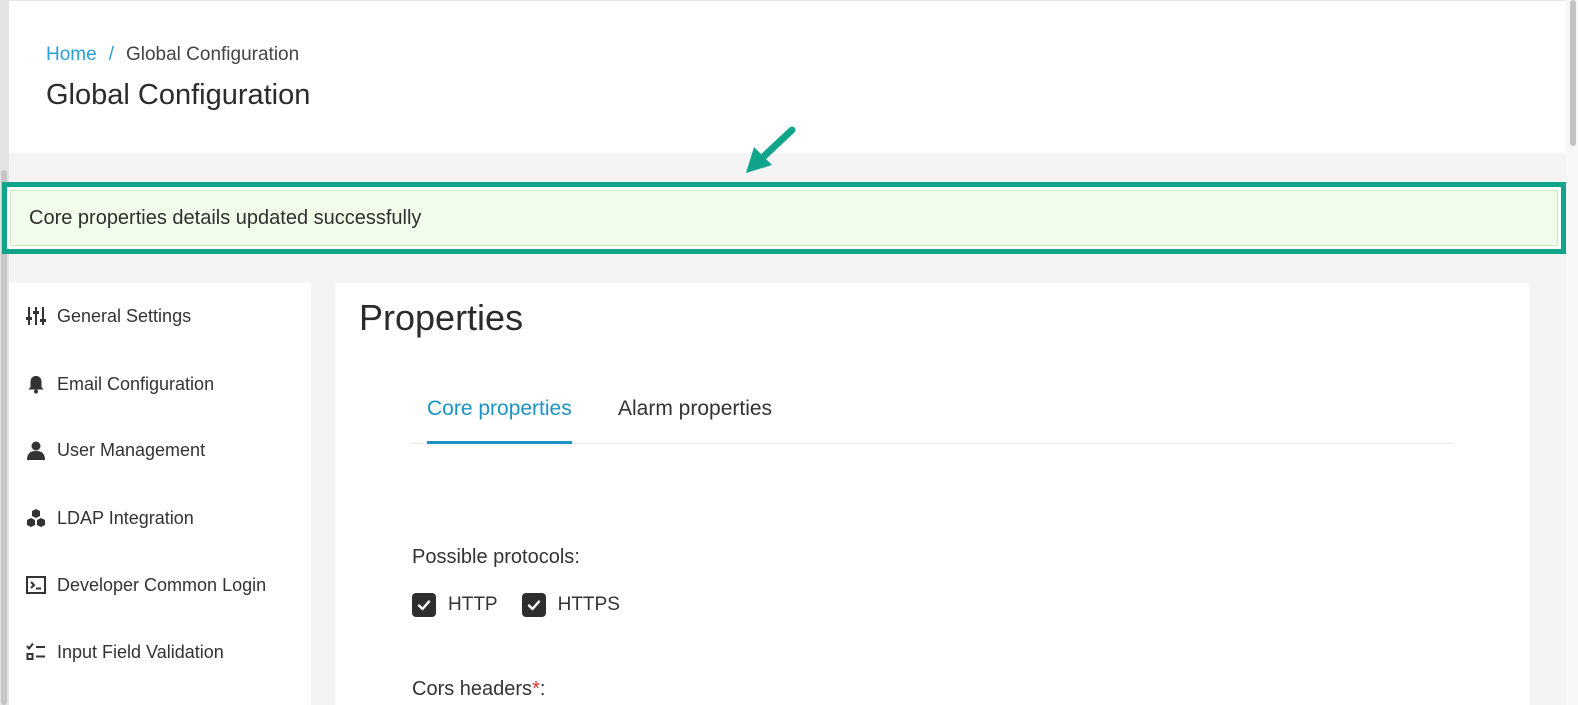 This screenshot has width=1578, height=705. I want to click on sidebar-item-general-settings: General Settings, so click(108, 316).